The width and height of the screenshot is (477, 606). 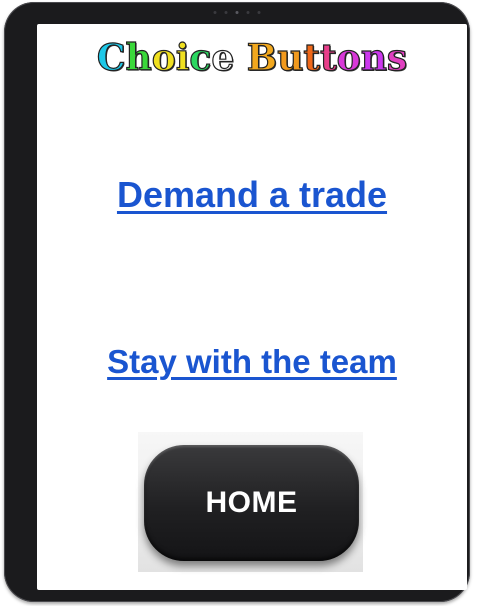 What do you see at coordinates (262, 57) in the screenshot?
I see `title-letter: B` at bounding box center [262, 57].